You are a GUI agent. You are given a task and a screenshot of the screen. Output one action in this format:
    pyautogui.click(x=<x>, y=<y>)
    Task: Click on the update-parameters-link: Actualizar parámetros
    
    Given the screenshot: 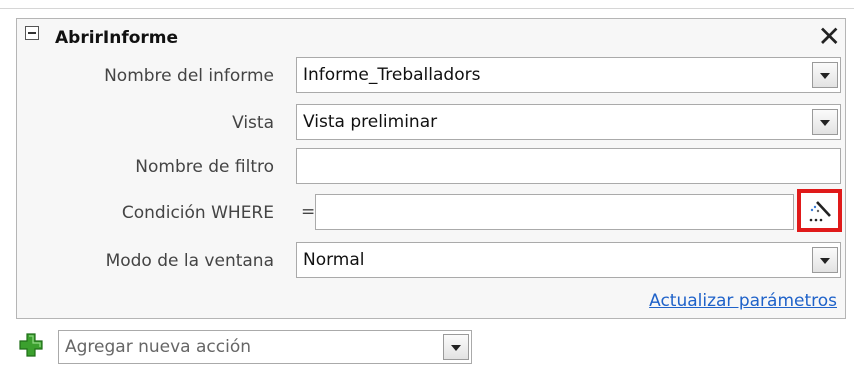 What is the action you would take?
    pyautogui.click(x=743, y=301)
    